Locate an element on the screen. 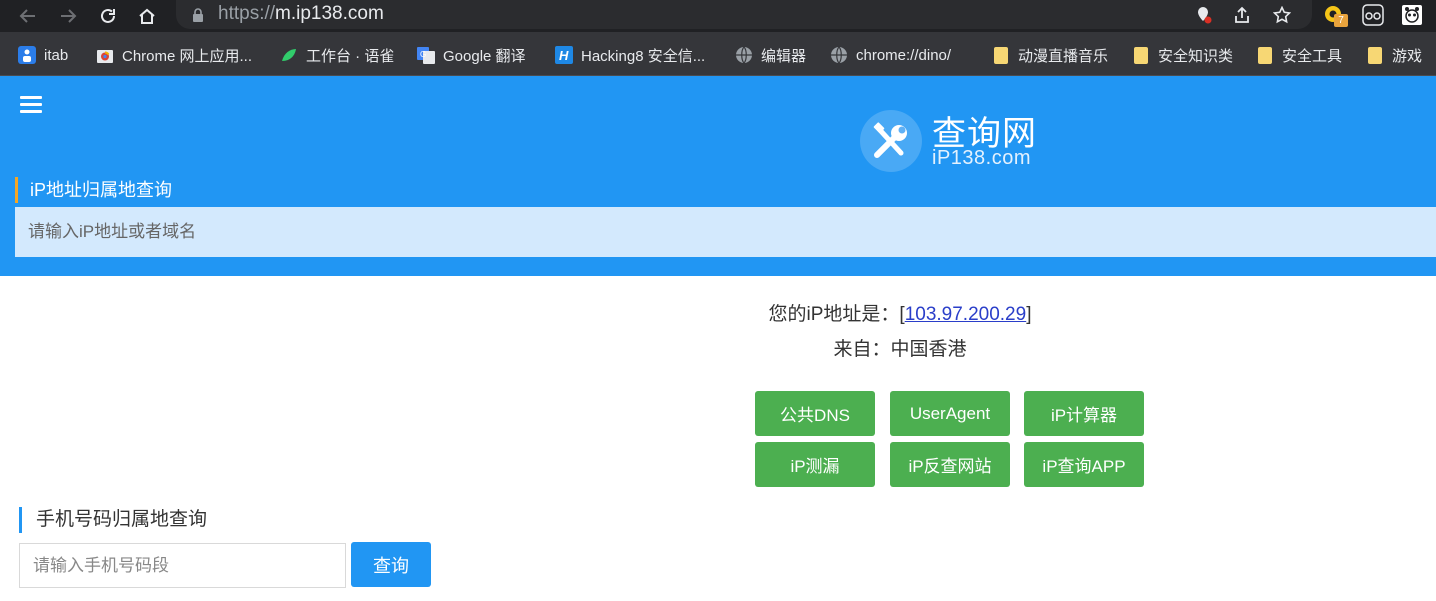  bookmark-folder-security-knowledge: 安全知识类 is located at coordinates (1182, 55).